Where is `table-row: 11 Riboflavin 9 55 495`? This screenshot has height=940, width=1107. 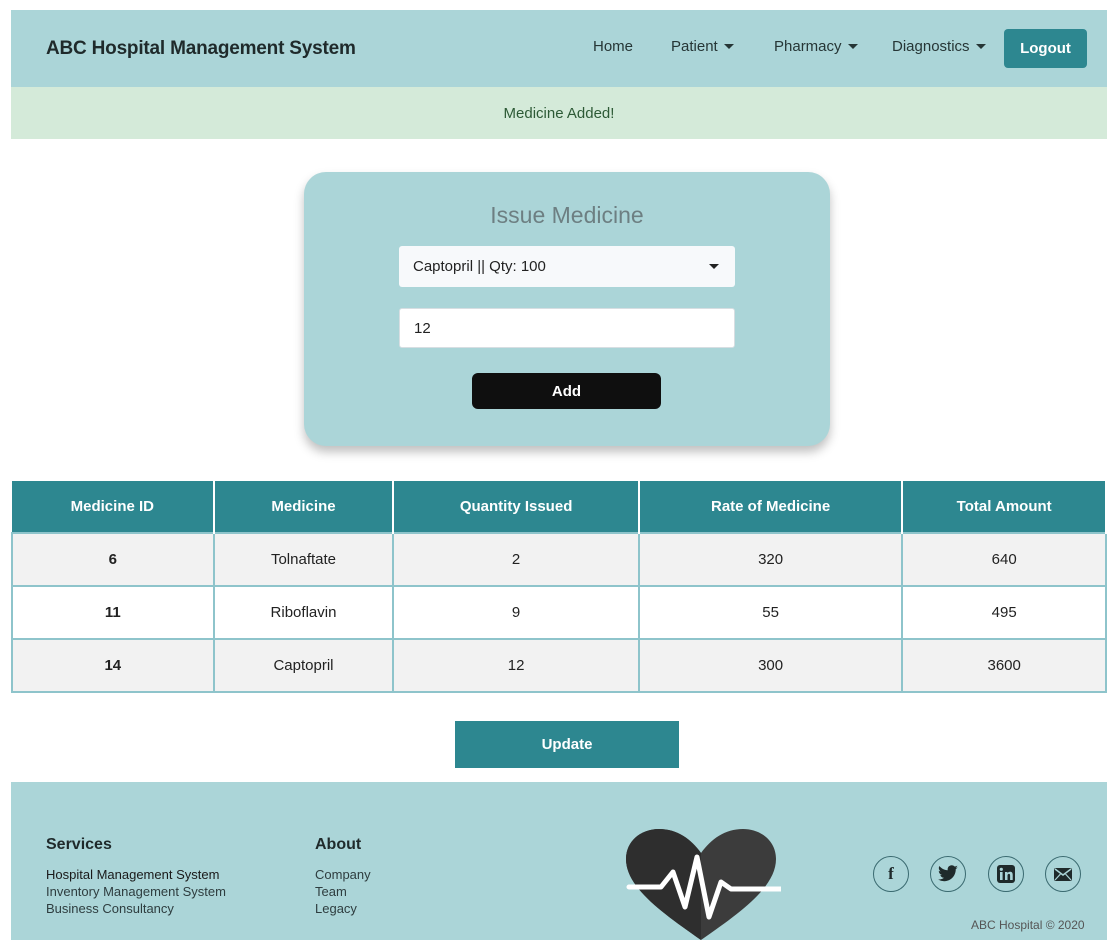
table-row: 11 Riboflavin 9 55 495 is located at coordinates (559, 612).